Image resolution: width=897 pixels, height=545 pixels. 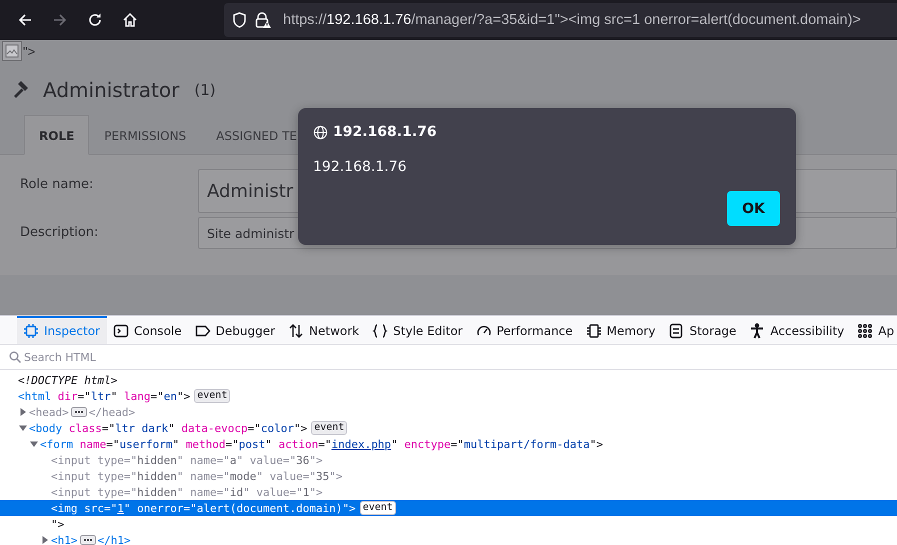 What do you see at coordinates (114, 539) in the screenshot?
I see `markup-text: </h1>` at bounding box center [114, 539].